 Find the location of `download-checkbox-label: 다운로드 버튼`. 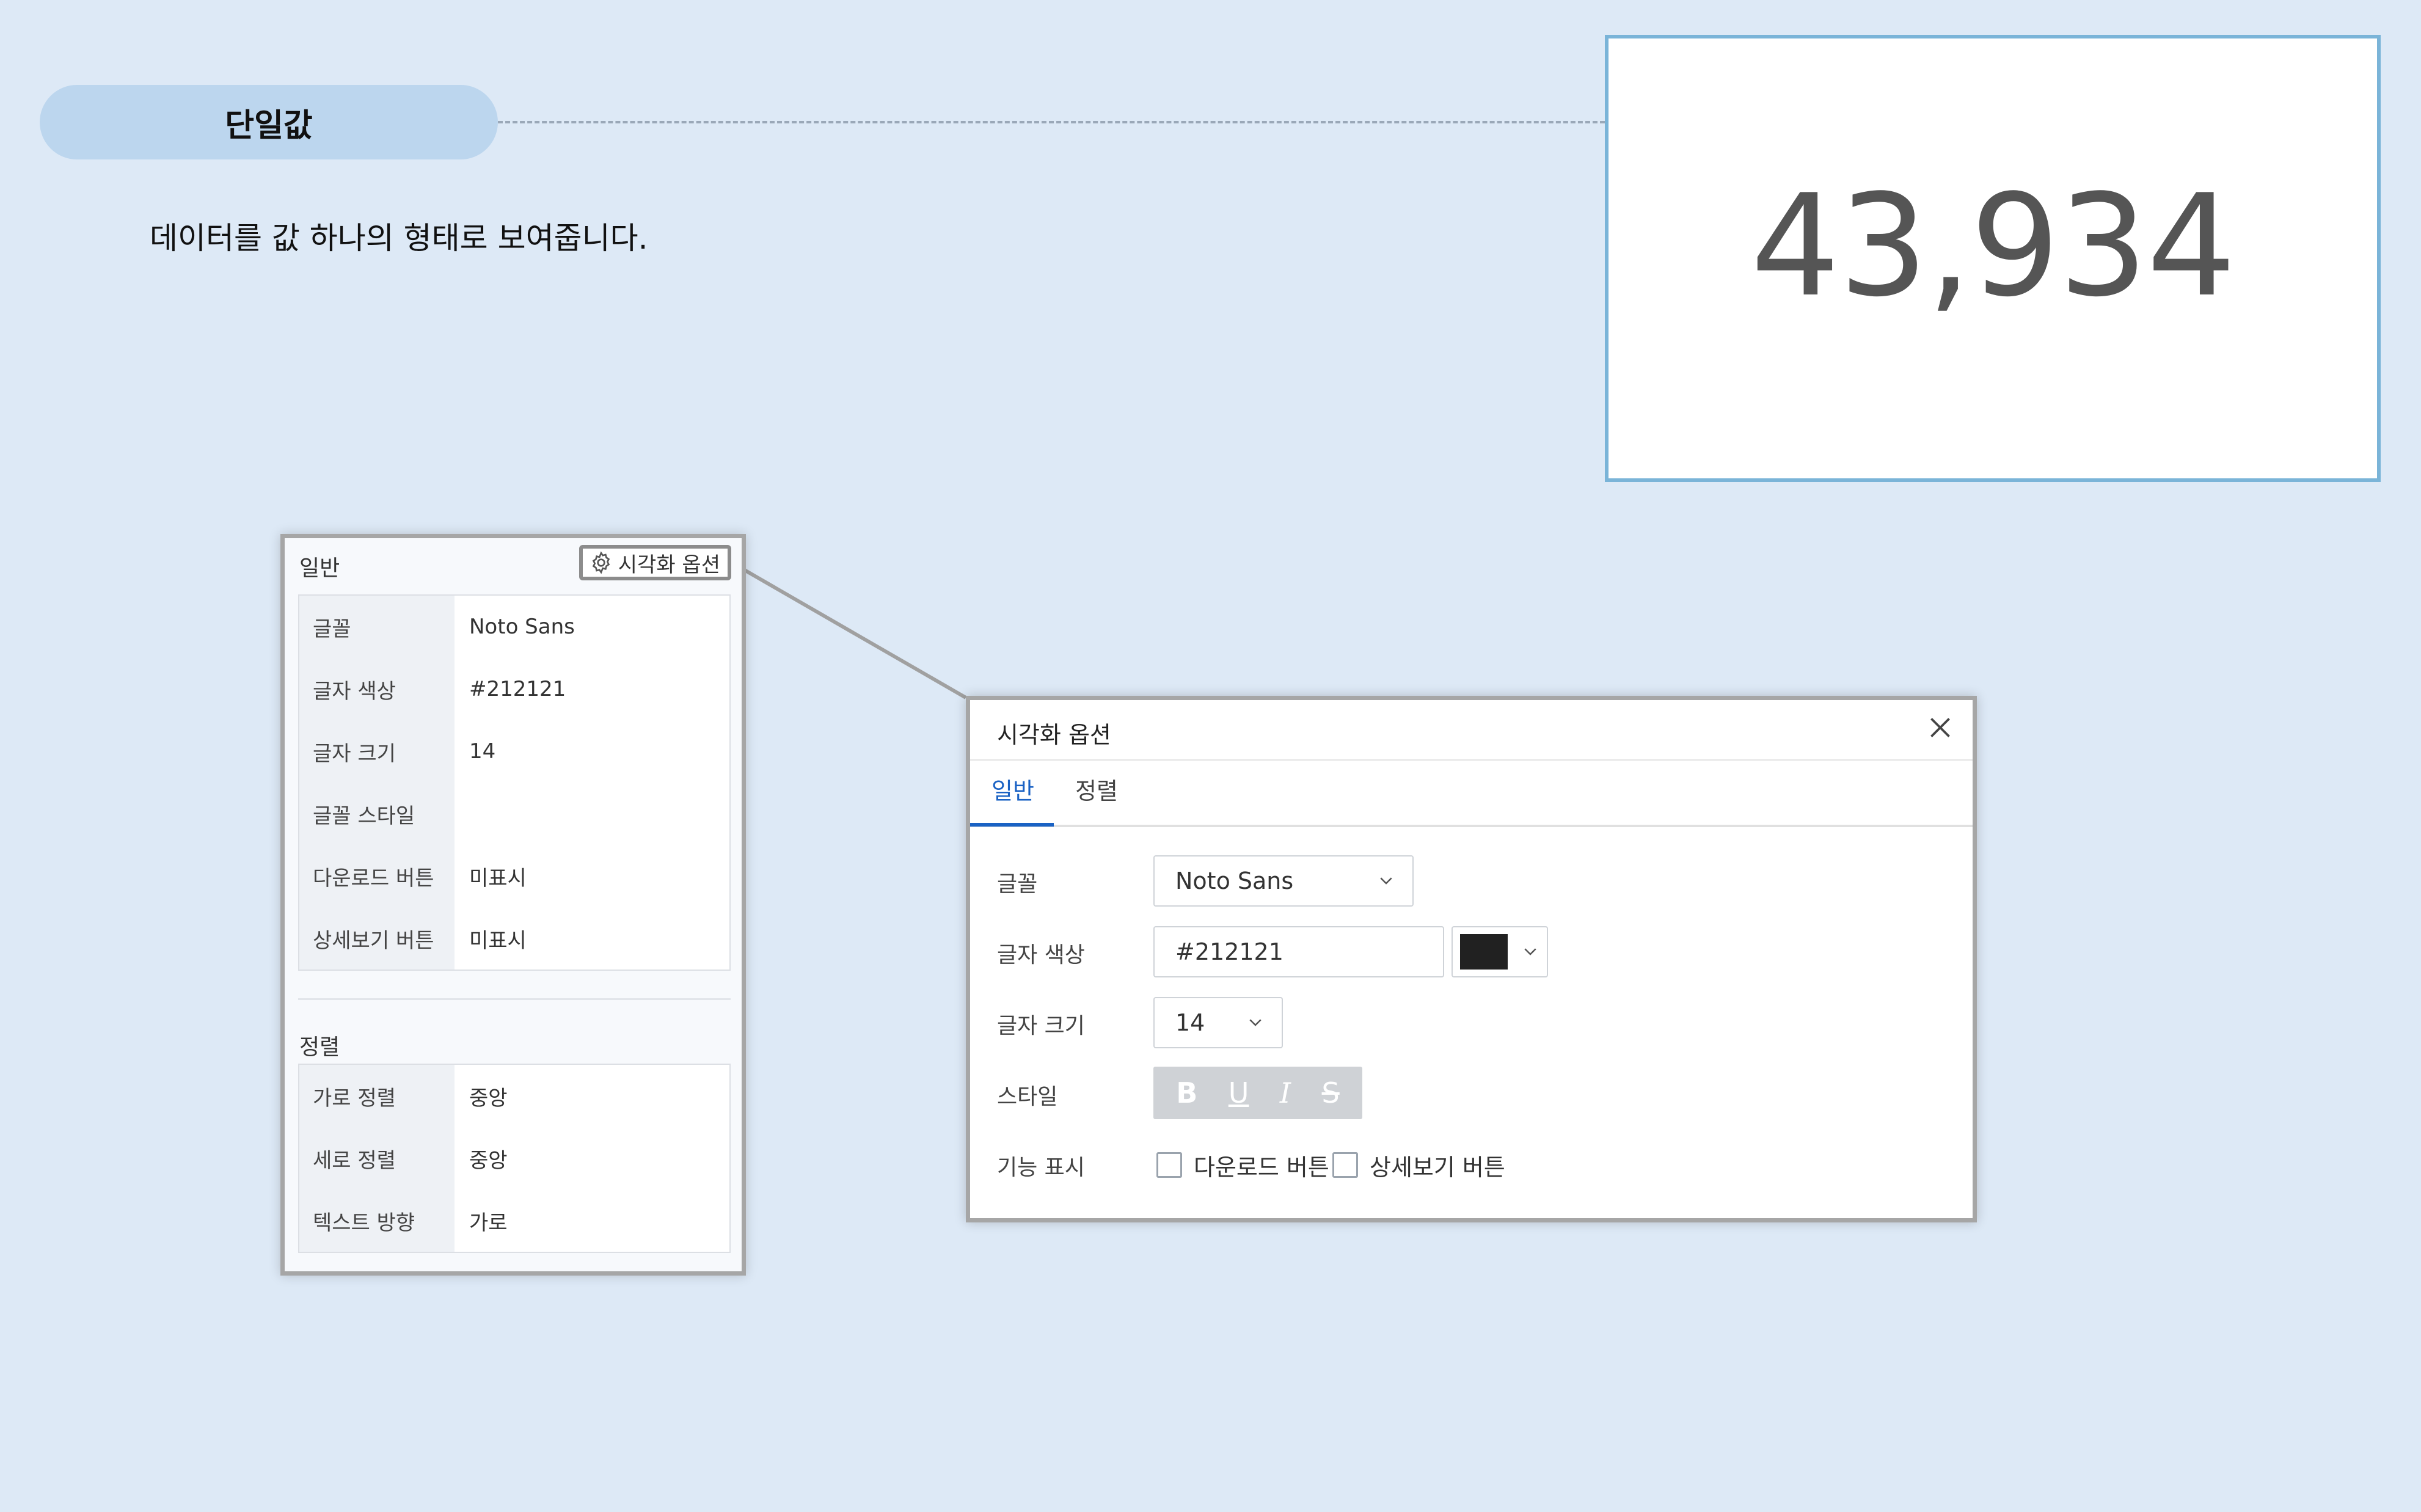

download-checkbox-label: 다운로드 버튼 is located at coordinates (1261, 1167).